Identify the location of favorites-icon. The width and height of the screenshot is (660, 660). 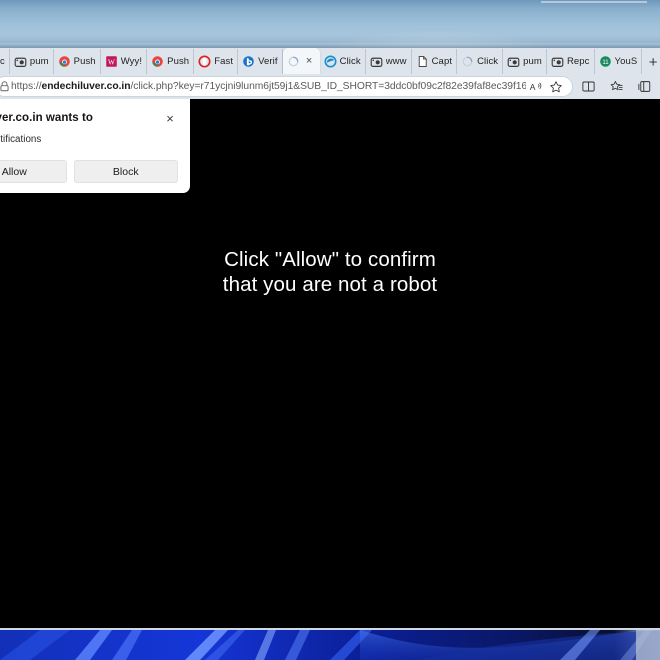
(616, 87).